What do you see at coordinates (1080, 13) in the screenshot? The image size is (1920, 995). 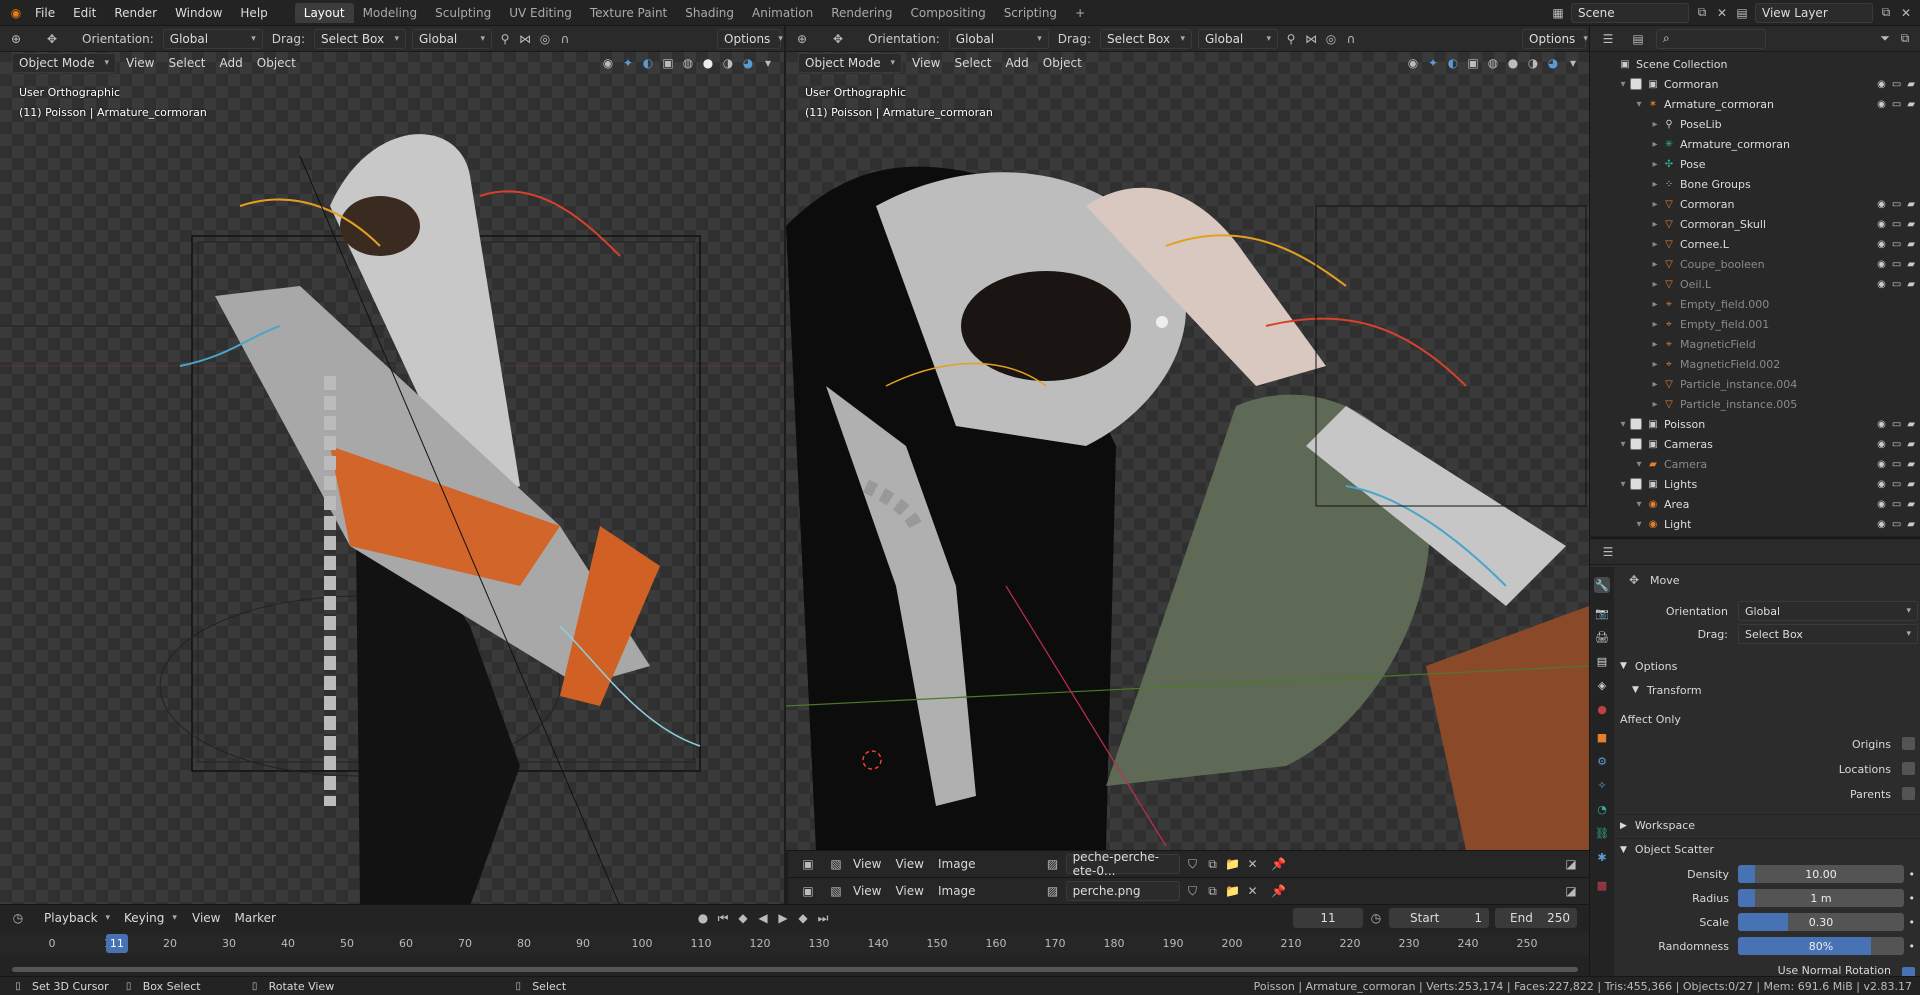 I see `add-workspace-button: +` at bounding box center [1080, 13].